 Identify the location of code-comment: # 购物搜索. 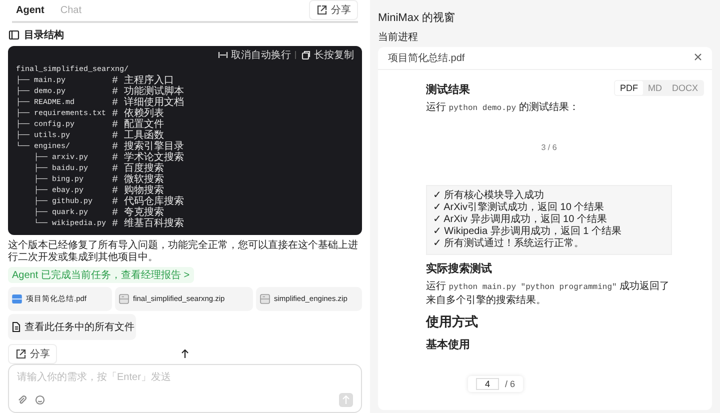
(138, 191).